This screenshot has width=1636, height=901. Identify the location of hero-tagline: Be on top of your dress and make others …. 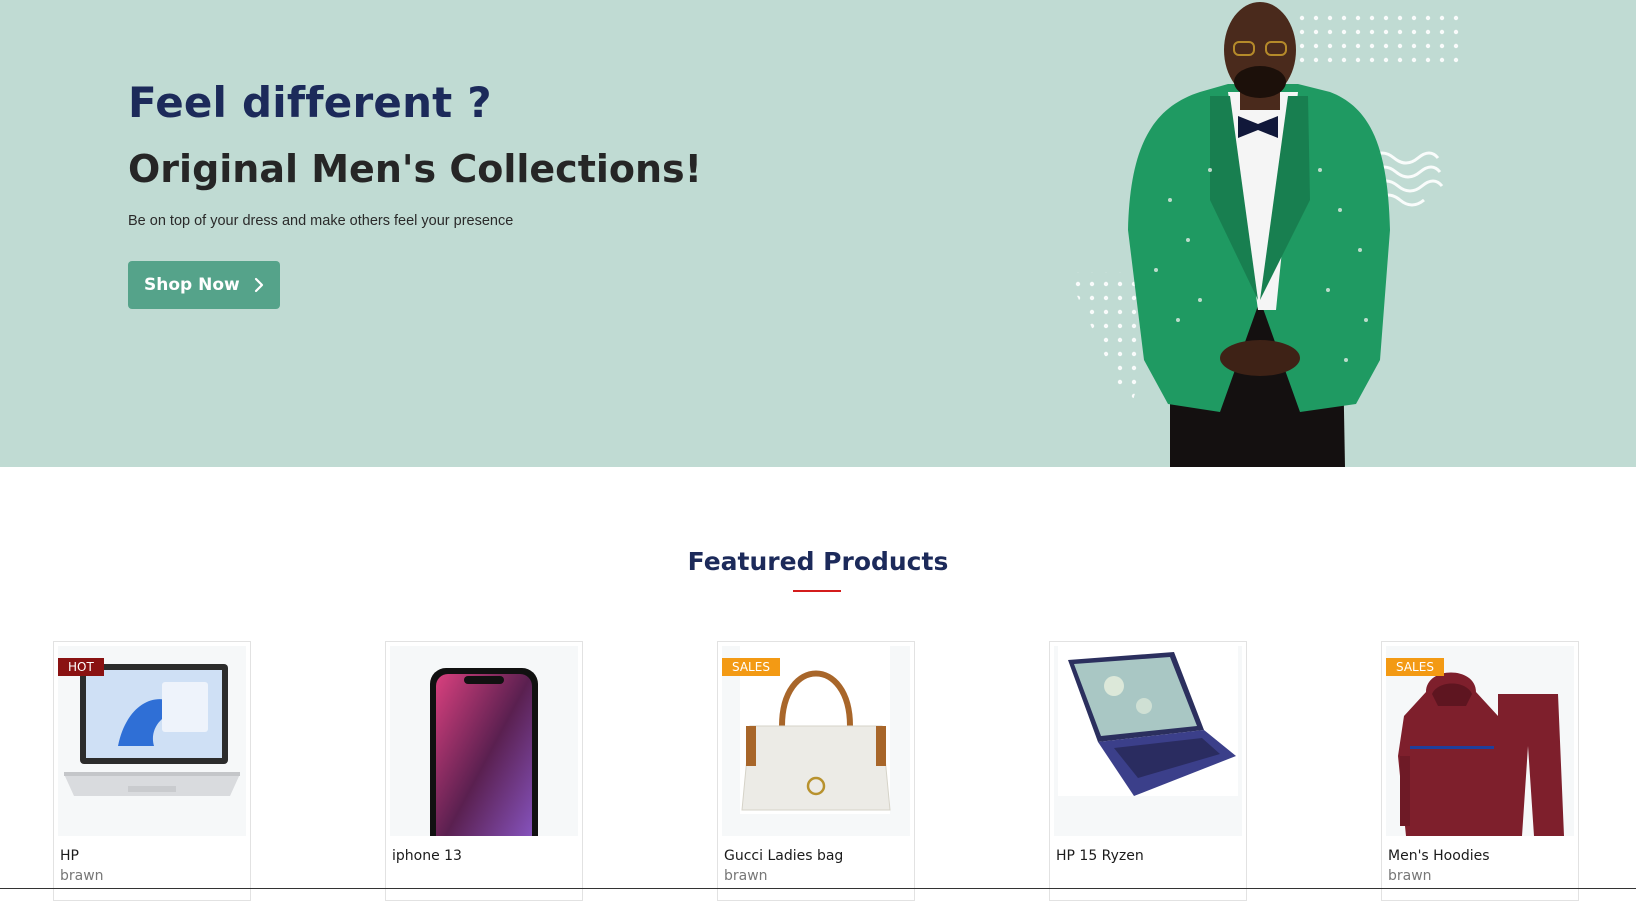
(321, 221).